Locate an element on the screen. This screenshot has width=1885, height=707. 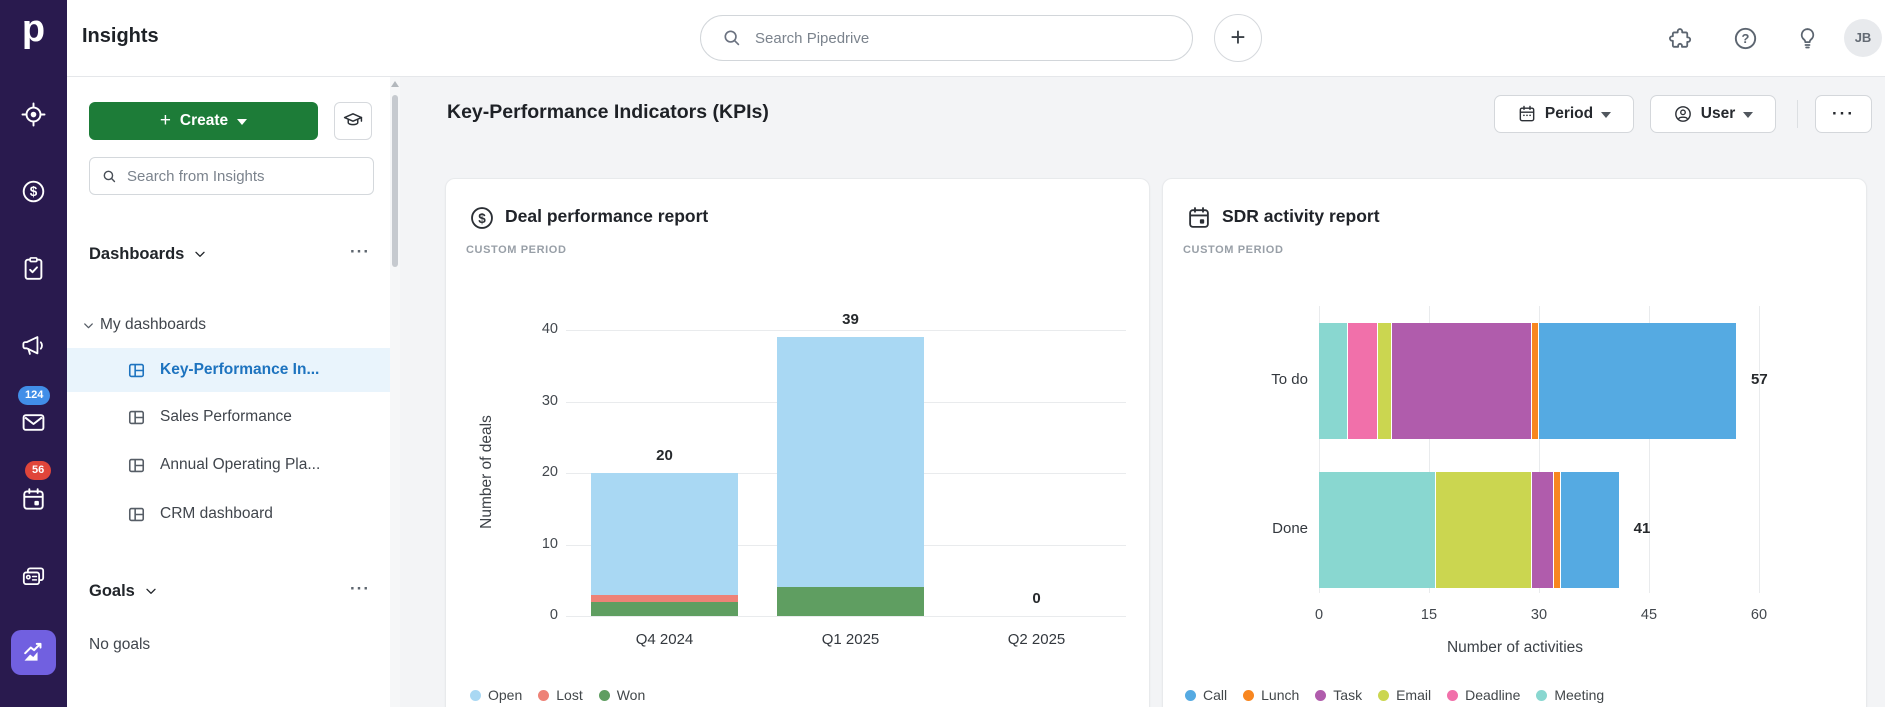
help-icon: ? is located at coordinates (1745, 38).